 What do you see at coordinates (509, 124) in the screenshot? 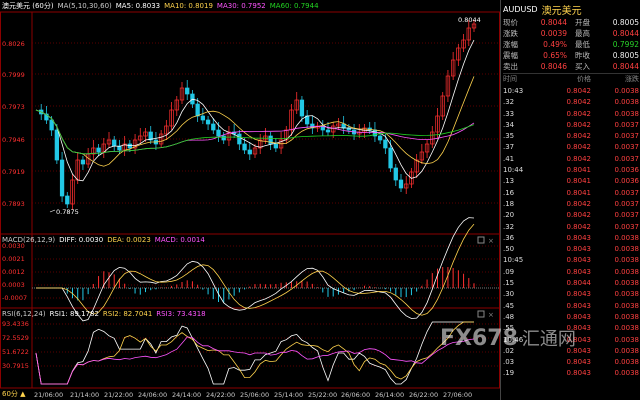
I see `tick-time: .34` at bounding box center [509, 124].